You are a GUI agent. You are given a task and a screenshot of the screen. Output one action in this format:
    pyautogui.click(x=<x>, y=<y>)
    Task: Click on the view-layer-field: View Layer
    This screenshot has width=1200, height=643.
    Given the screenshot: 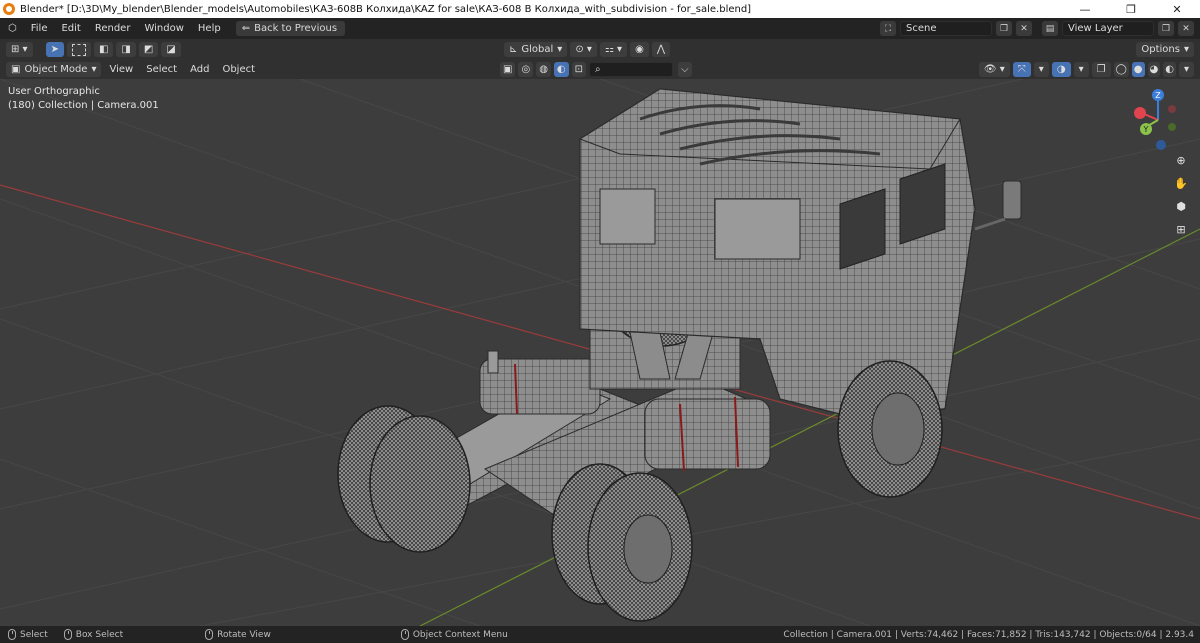 What is the action you would take?
    pyautogui.click(x=1108, y=28)
    